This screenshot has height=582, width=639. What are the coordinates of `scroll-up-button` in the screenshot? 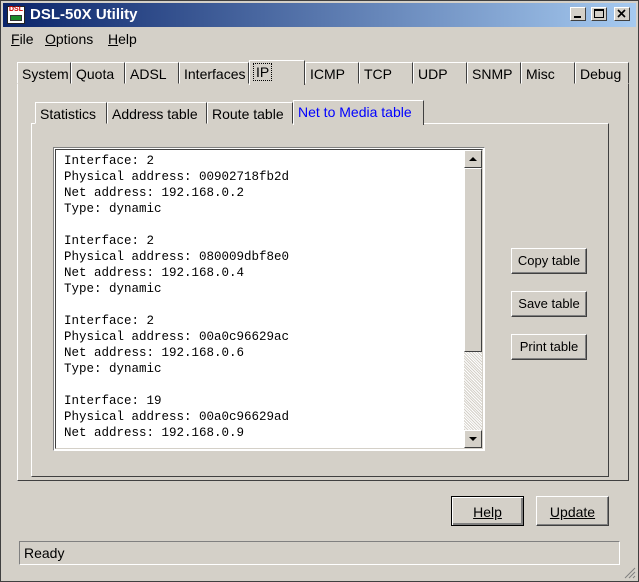 It's located at (473, 159).